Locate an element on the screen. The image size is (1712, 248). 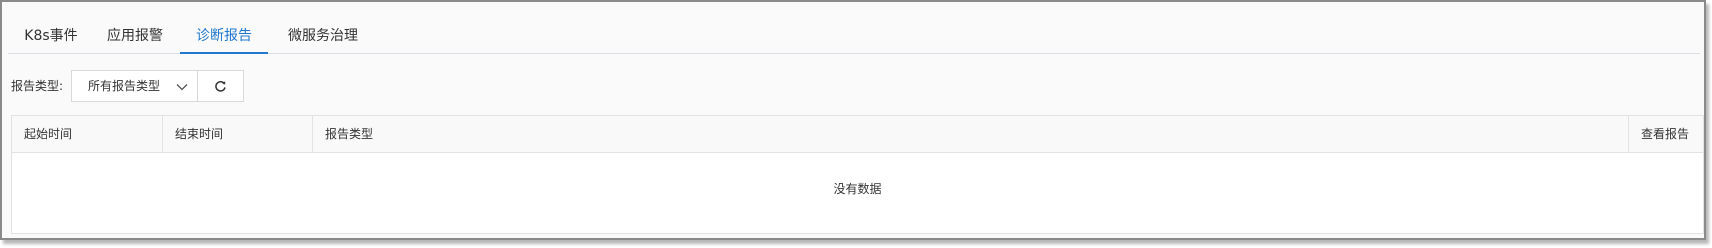
refresh-button is located at coordinates (221, 86).